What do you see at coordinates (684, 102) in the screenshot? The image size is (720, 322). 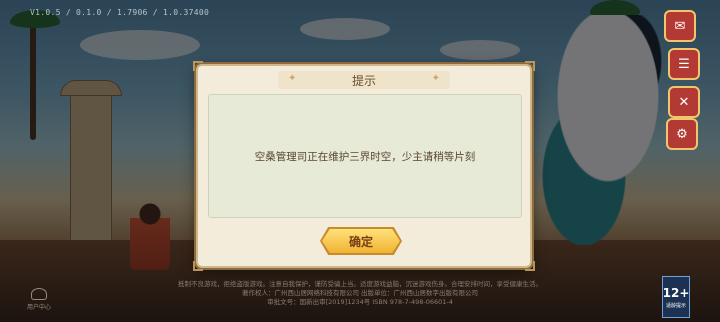 I see `tools-icon: ✕` at bounding box center [684, 102].